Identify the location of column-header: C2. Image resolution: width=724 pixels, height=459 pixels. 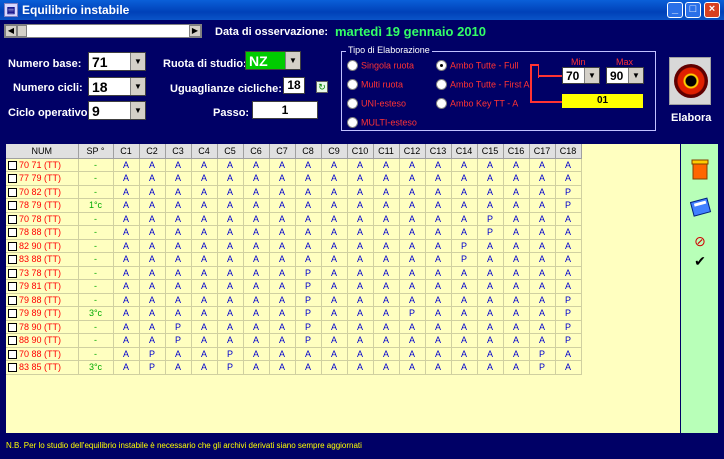
(152, 151).